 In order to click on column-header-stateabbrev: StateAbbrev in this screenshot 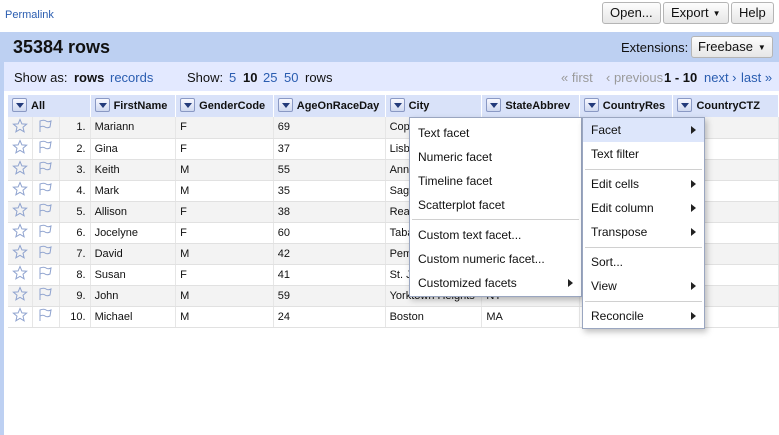, I will do `click(530, 106)`.